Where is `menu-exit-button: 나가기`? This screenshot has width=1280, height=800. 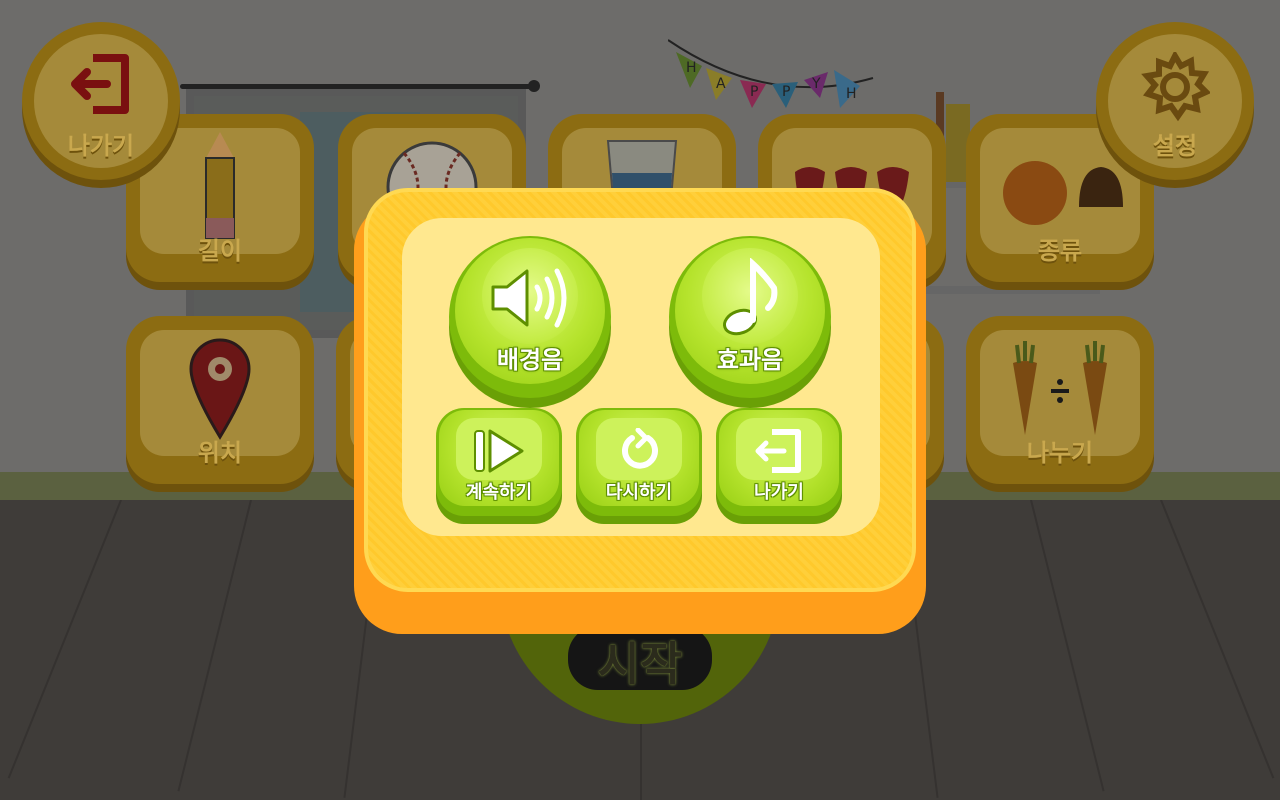
menu-exit-button: 나가기 is located at coordinates (779, 462).